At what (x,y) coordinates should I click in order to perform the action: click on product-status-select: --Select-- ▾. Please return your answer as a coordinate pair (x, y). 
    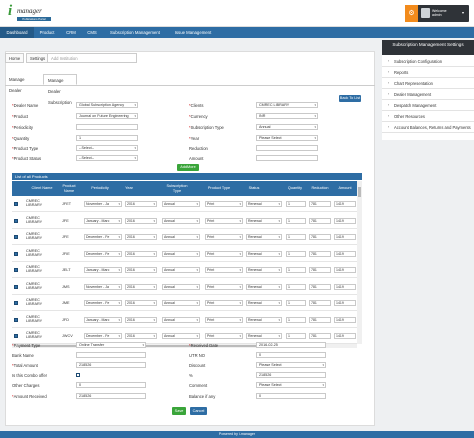
    Looking at the image, I should click on (107, 158).